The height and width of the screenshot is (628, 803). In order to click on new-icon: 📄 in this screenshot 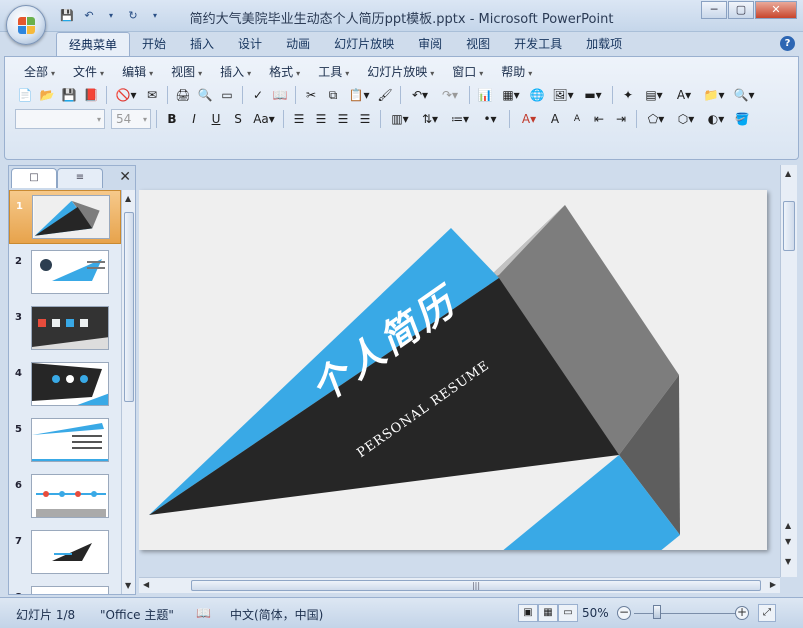, I will do `click(25, 95)`.